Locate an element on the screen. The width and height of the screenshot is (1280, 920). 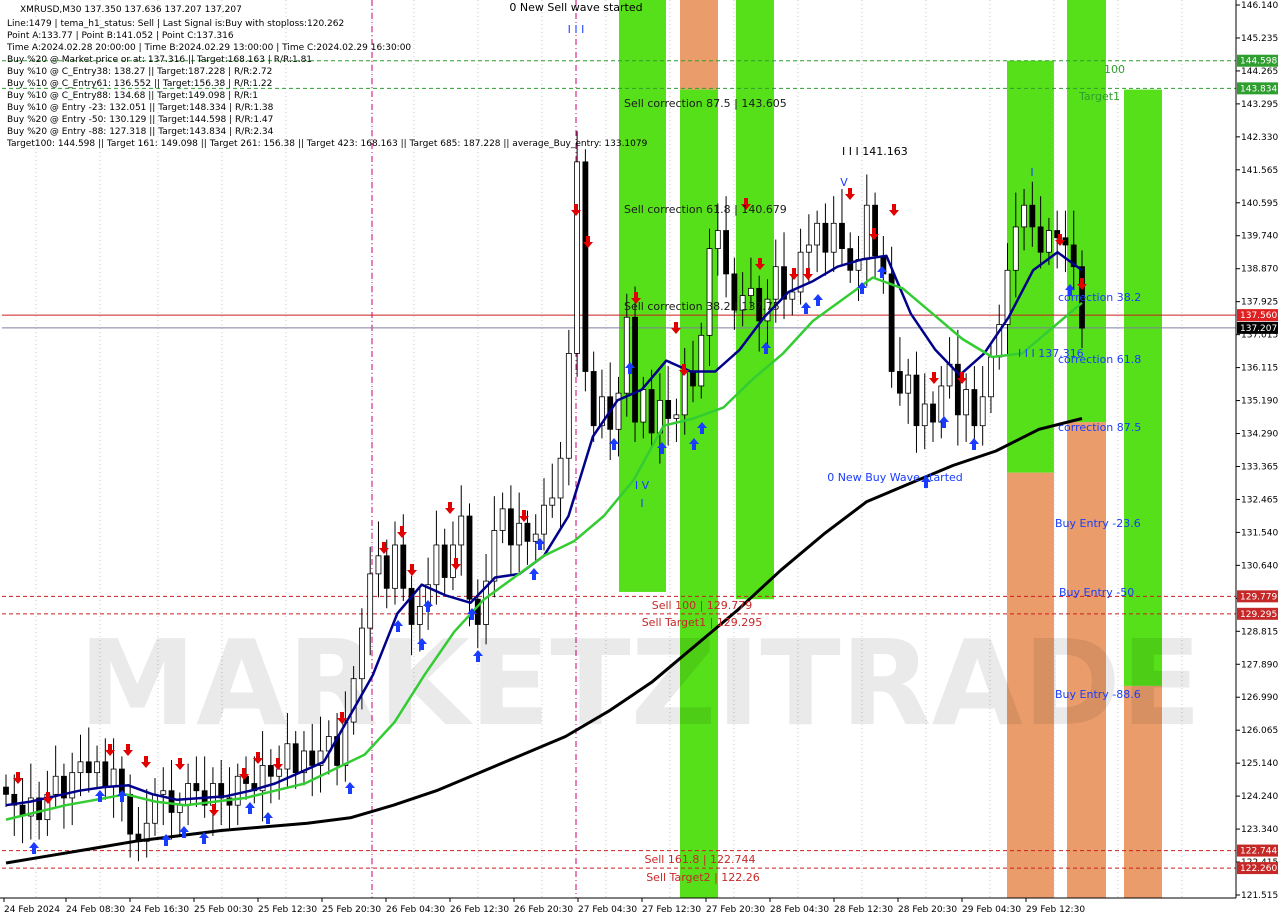
time-tick-label: 25 Feb 20:30 is located at coordinates (351, 910).